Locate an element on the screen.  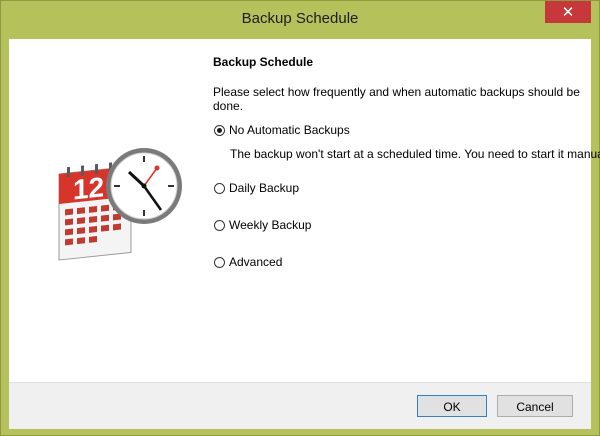
option-label: Advanced is located at coordinates (256, 262).